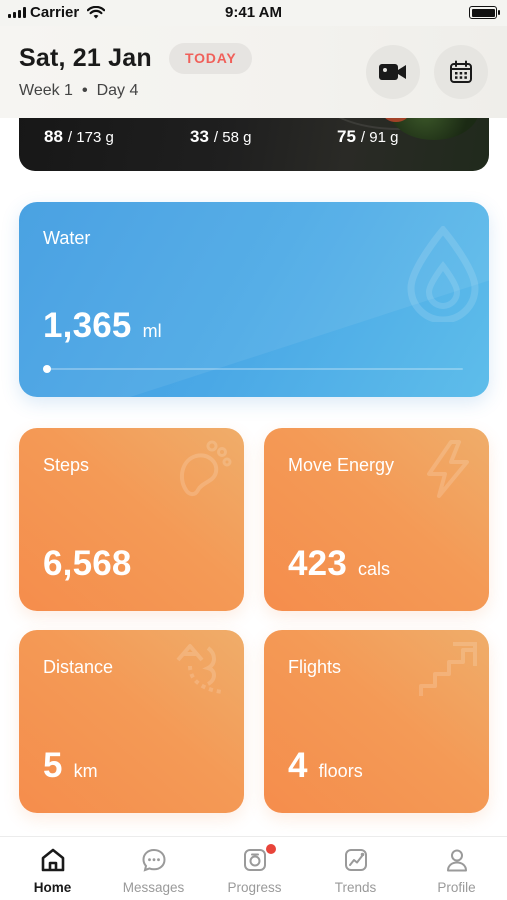  What do you see at coordinates (152, 331) in the screenshot?
I see `water-unit: ml` at bounding box center [152, 331].